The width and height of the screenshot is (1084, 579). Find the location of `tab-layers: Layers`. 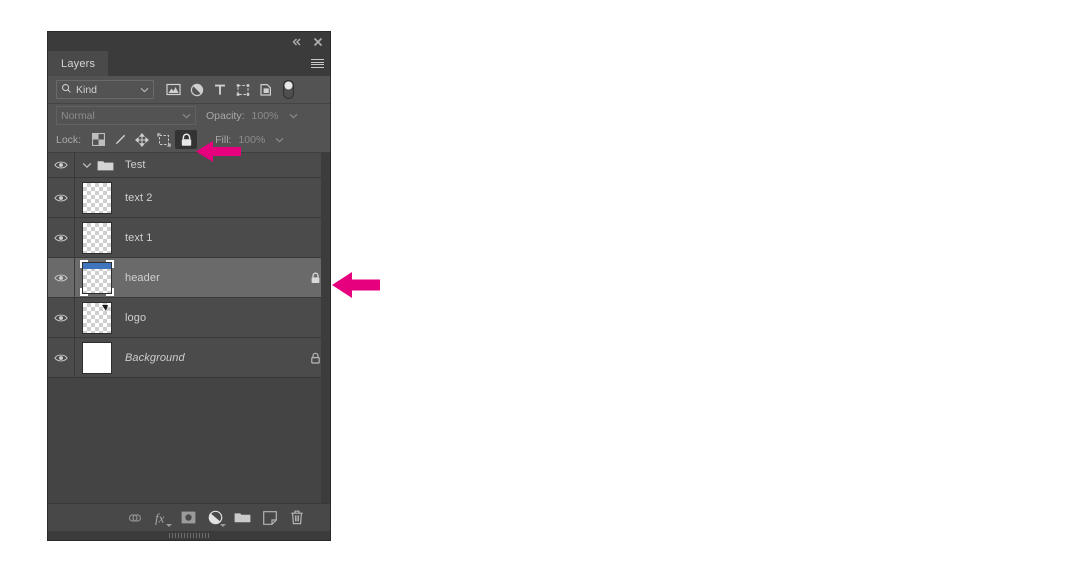

tab-layers: Layers is located at coordinates (78, 63).